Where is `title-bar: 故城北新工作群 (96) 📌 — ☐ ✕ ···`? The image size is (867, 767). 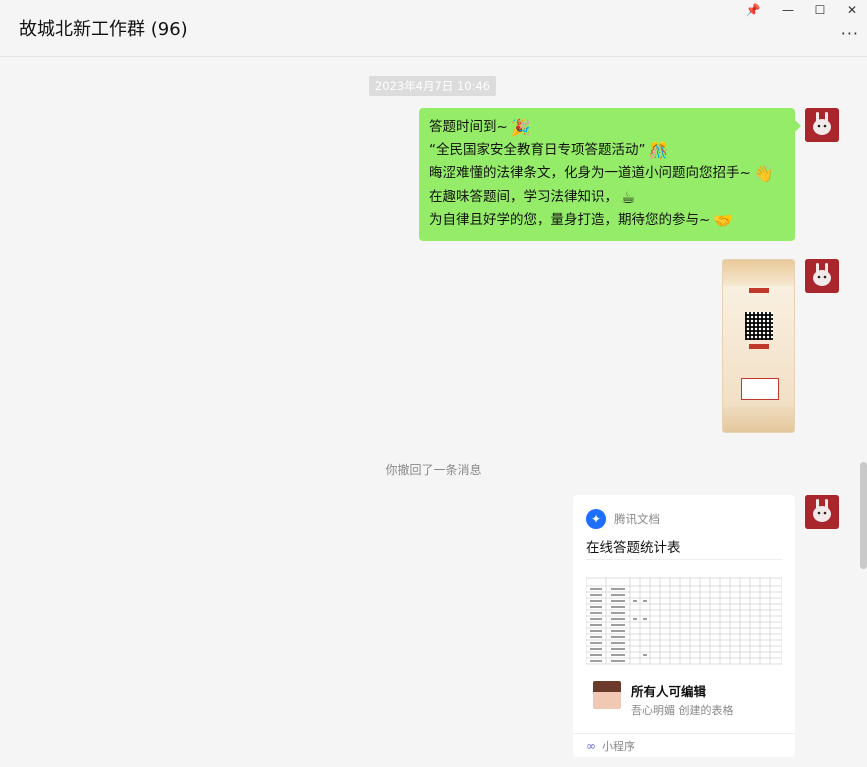 title-bar: 故城北新工作群 (96) 📌 — ☐ ✕ ··· is located at coordinates (433, 28).